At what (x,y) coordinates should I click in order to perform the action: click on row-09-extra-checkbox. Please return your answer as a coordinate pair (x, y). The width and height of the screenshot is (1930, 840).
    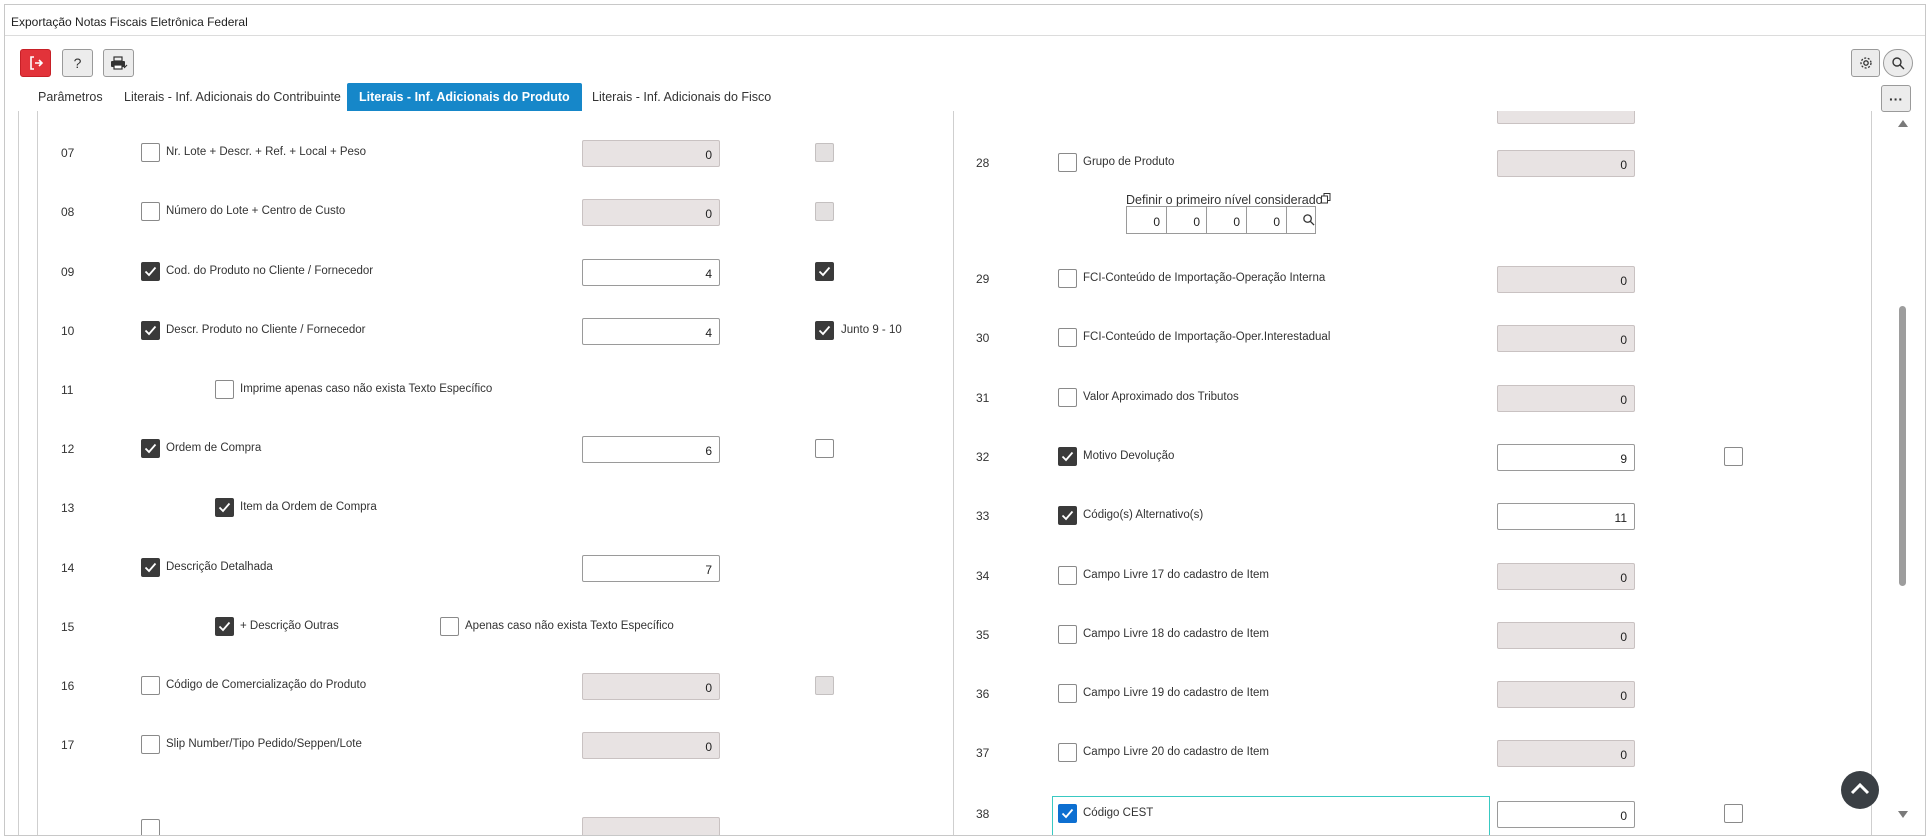
    Looking at the image, I should click on (824, 271).